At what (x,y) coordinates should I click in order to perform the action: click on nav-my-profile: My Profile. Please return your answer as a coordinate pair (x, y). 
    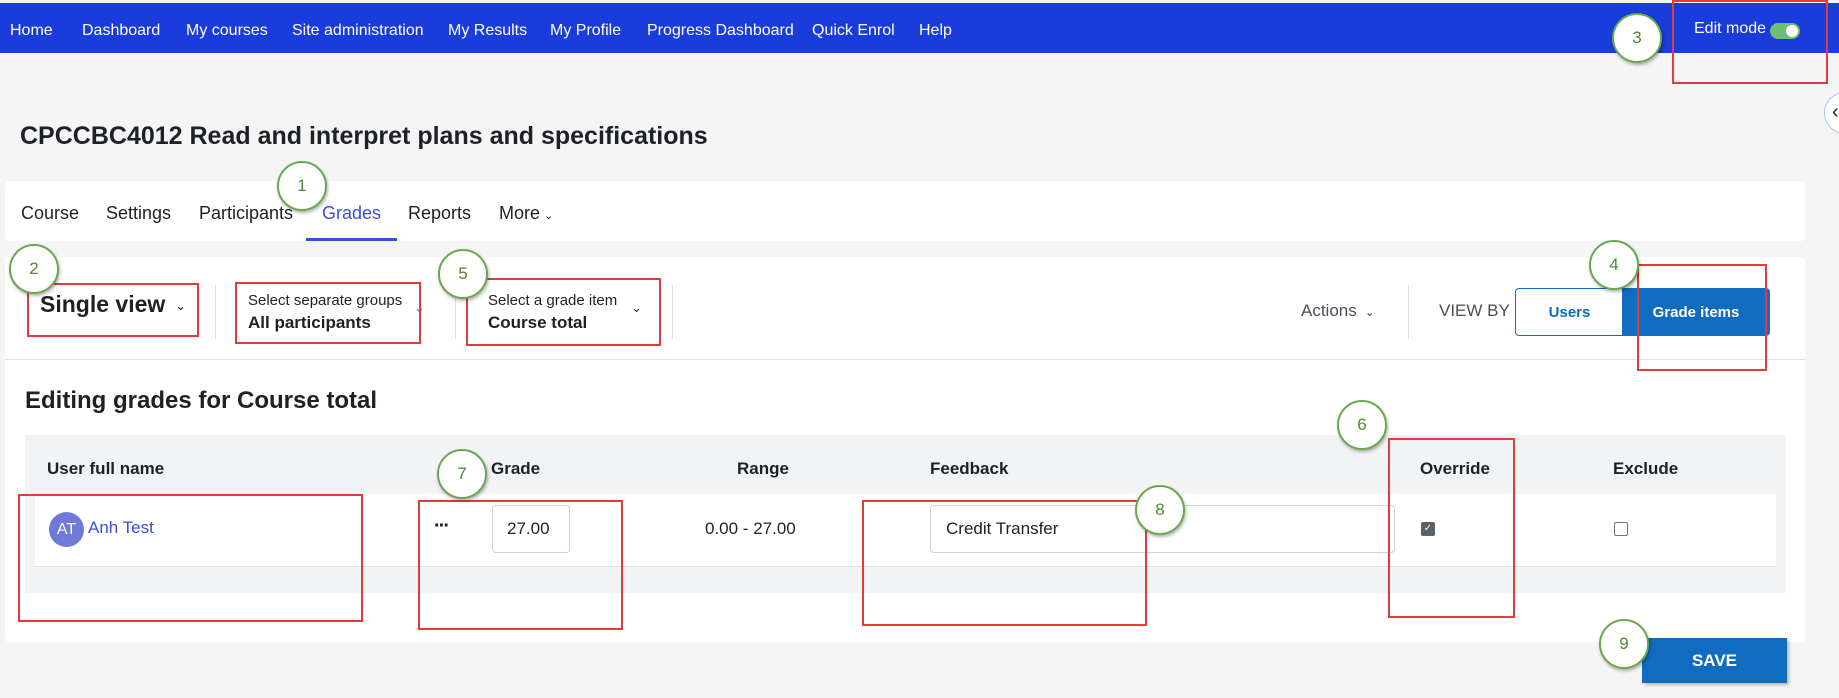
    Looking at the image, I should click on (585, 31).